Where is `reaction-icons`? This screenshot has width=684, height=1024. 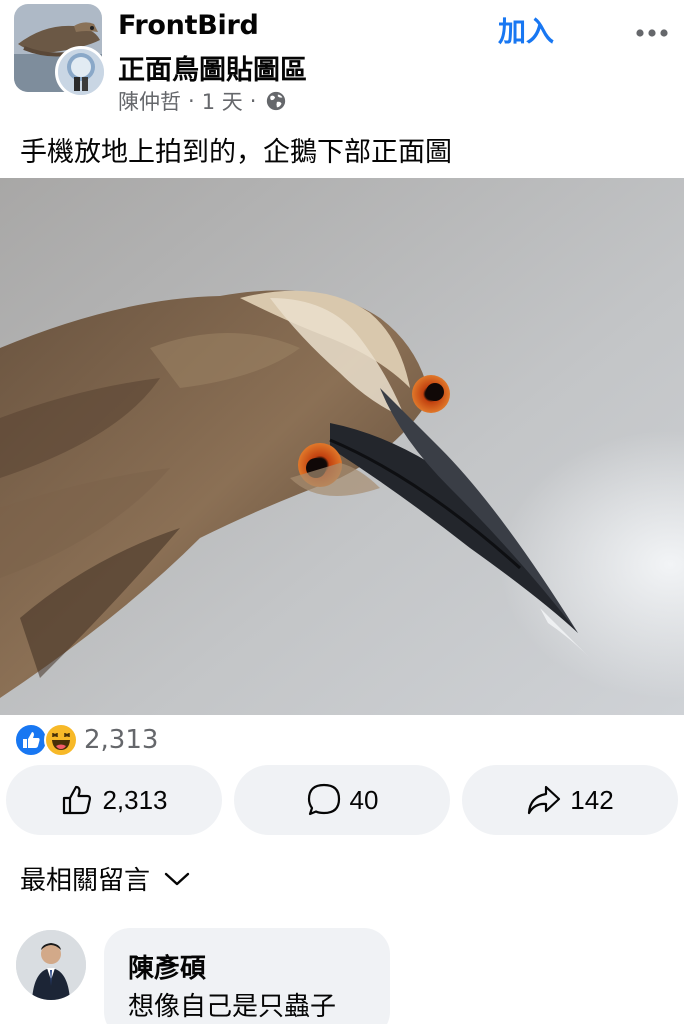 reaction-icons is located at coordinates (47, 740).